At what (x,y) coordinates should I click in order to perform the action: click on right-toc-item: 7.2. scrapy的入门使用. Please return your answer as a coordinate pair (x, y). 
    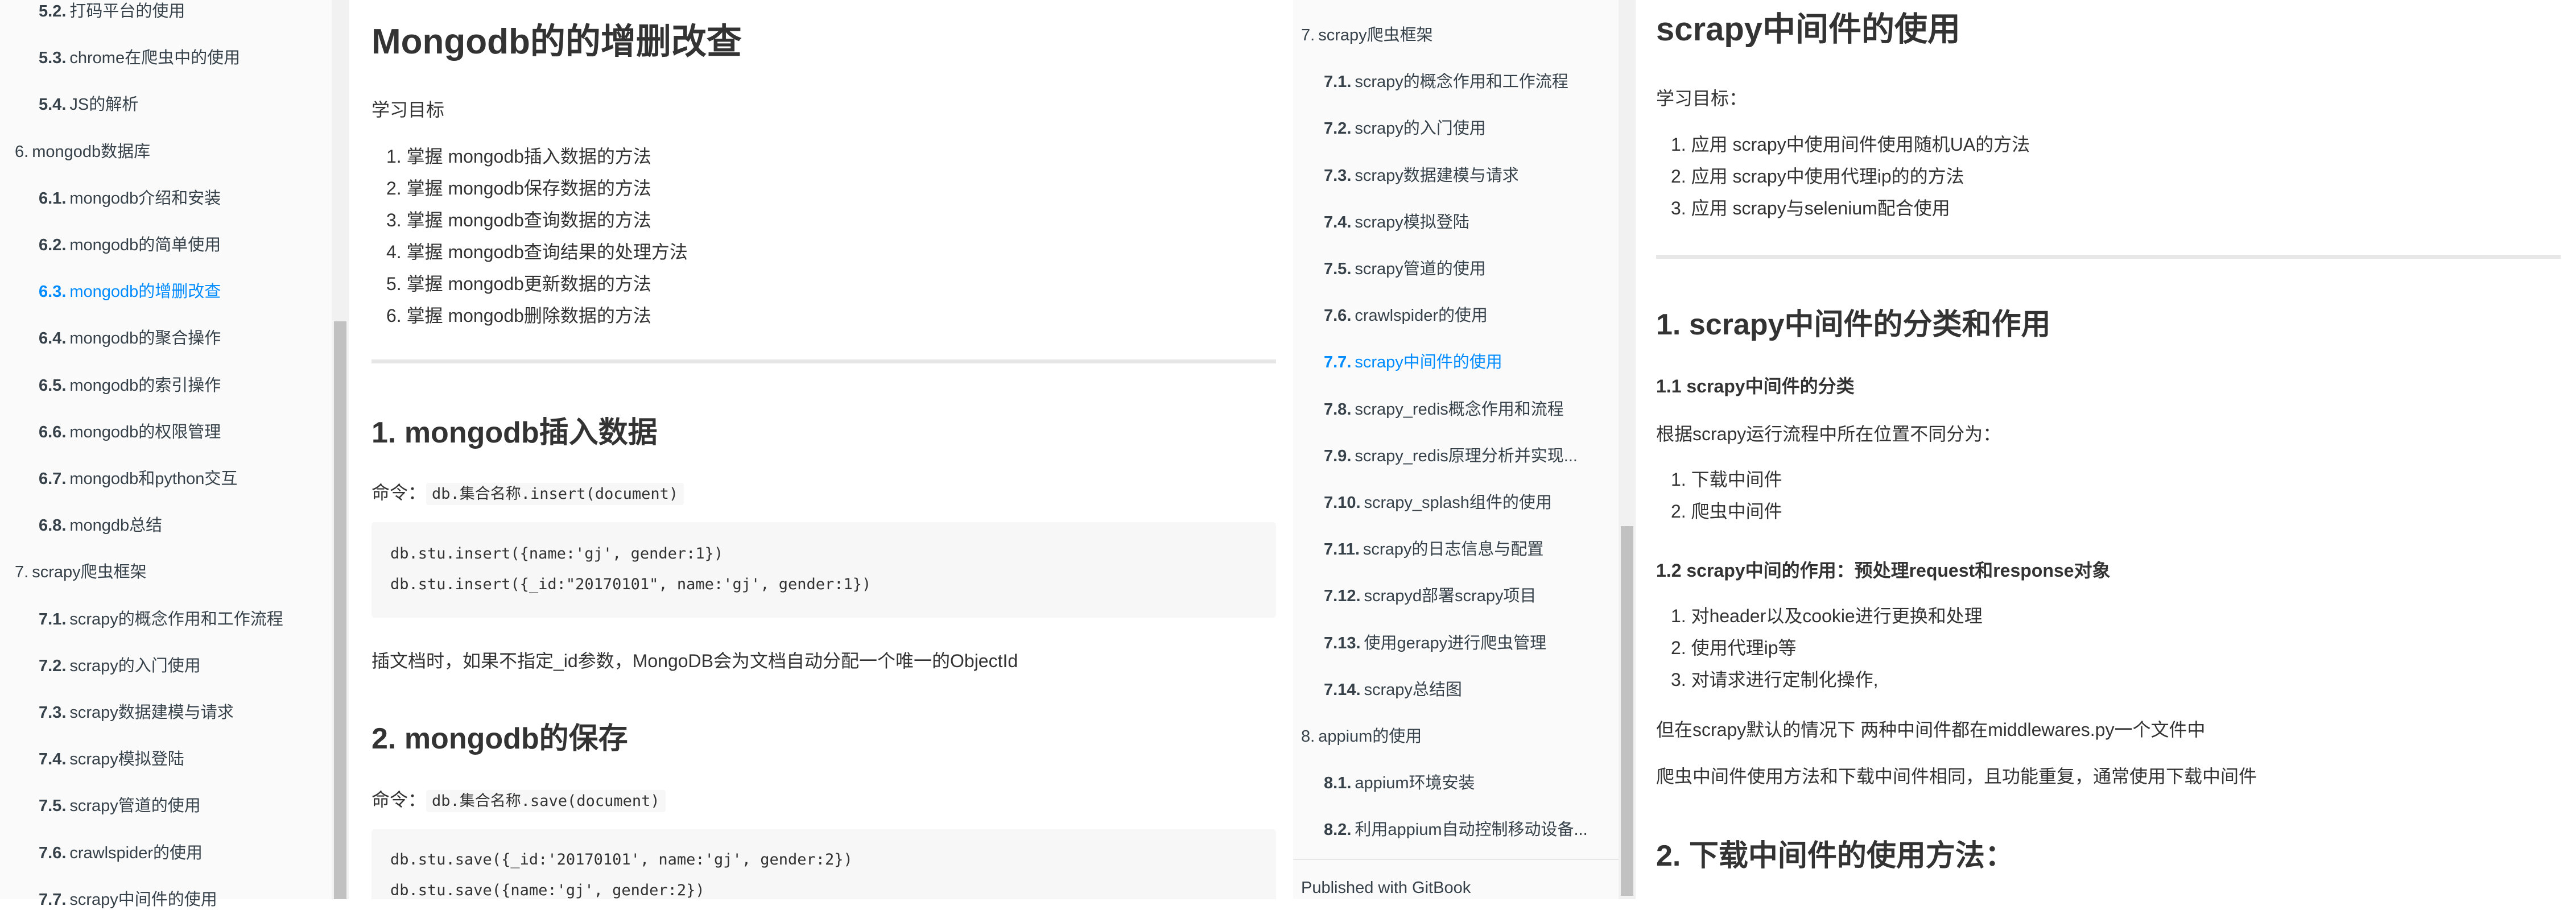
    Looking at the image, I should click on (1467, 127).